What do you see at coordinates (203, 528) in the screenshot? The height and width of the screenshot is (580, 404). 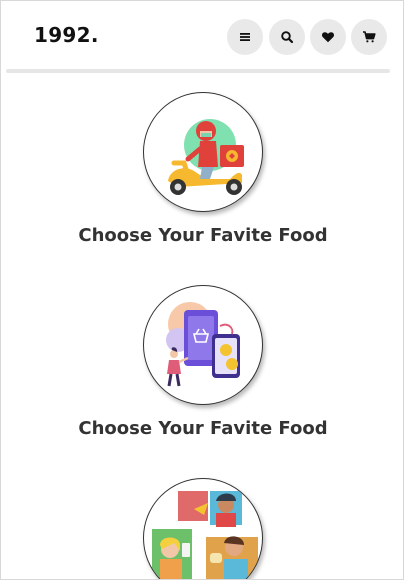 I see `people-eating-illustration` at bounding box center [203, 528].